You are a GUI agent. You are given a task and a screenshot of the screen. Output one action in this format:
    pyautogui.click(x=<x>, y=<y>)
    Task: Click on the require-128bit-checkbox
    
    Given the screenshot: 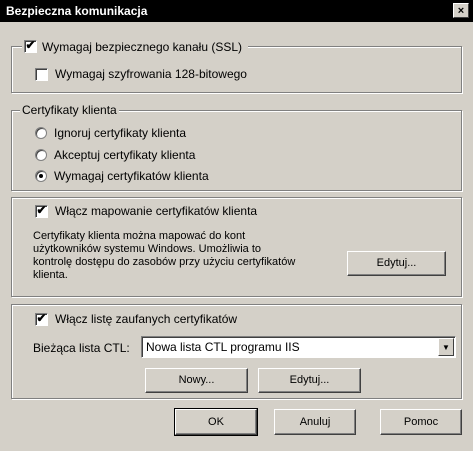 What is the action you would take?
    pyautogui.click(x=41, y=74)
    